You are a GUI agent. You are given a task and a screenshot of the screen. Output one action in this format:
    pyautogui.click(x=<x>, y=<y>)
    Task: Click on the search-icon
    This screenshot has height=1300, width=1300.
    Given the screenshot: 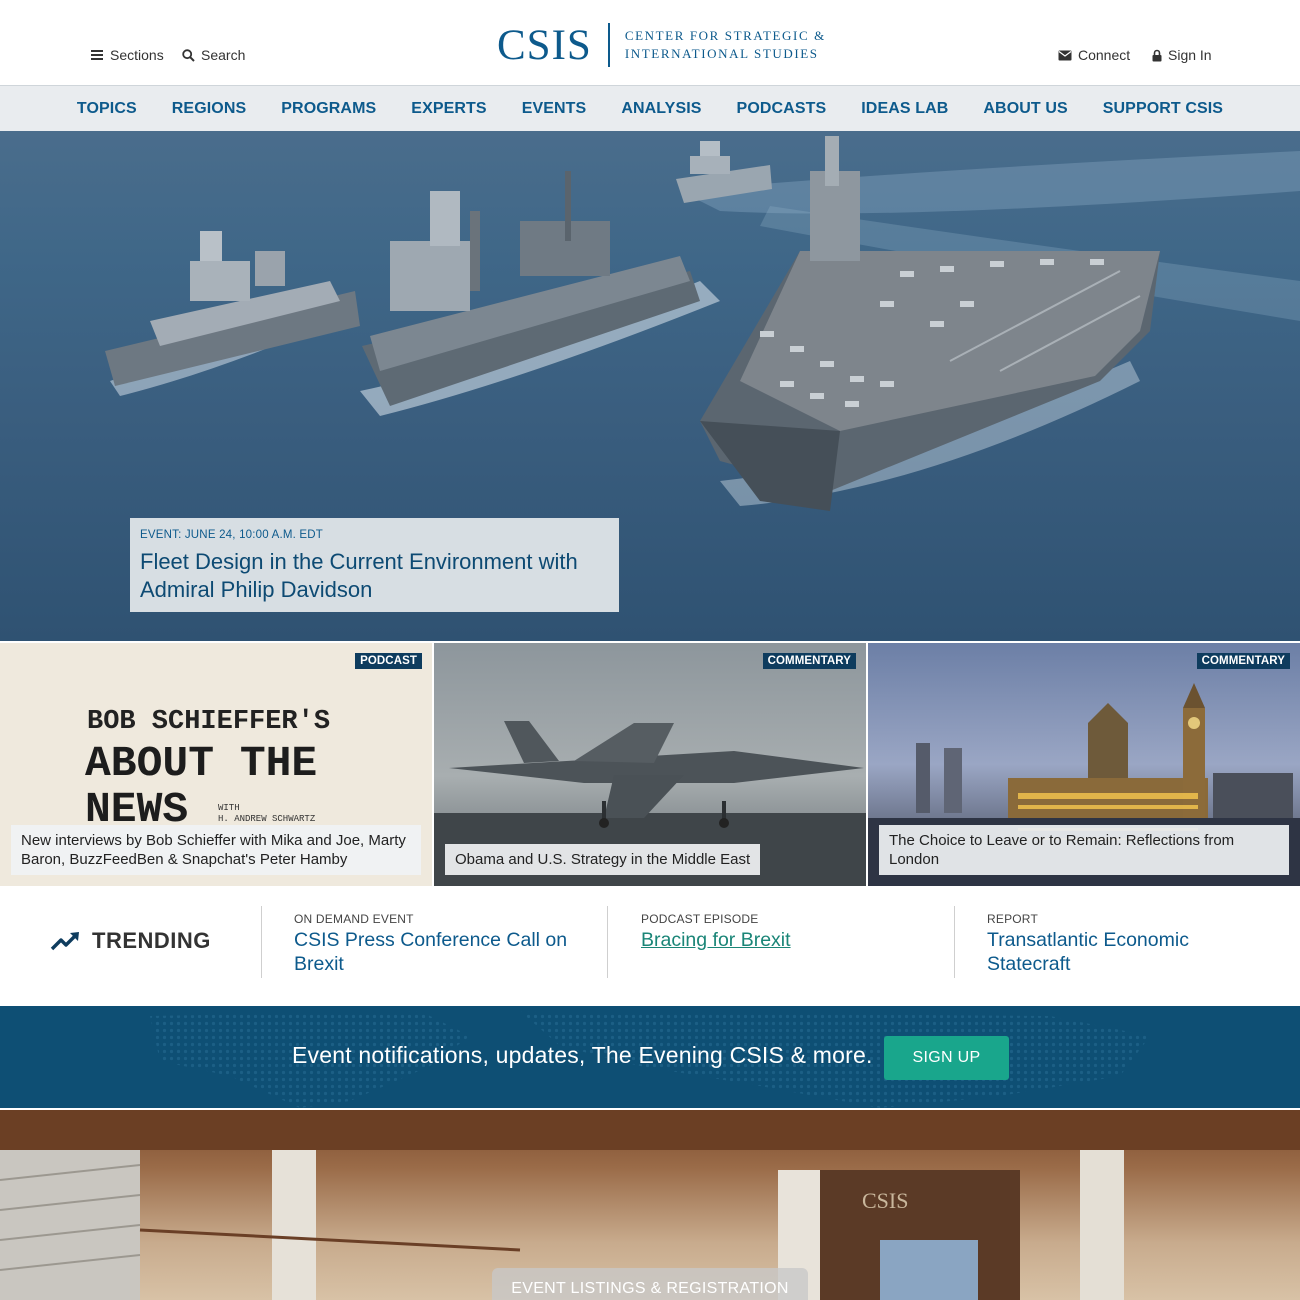 What is the action you would take?
    pyautogui.click(x=188, y=55)
    